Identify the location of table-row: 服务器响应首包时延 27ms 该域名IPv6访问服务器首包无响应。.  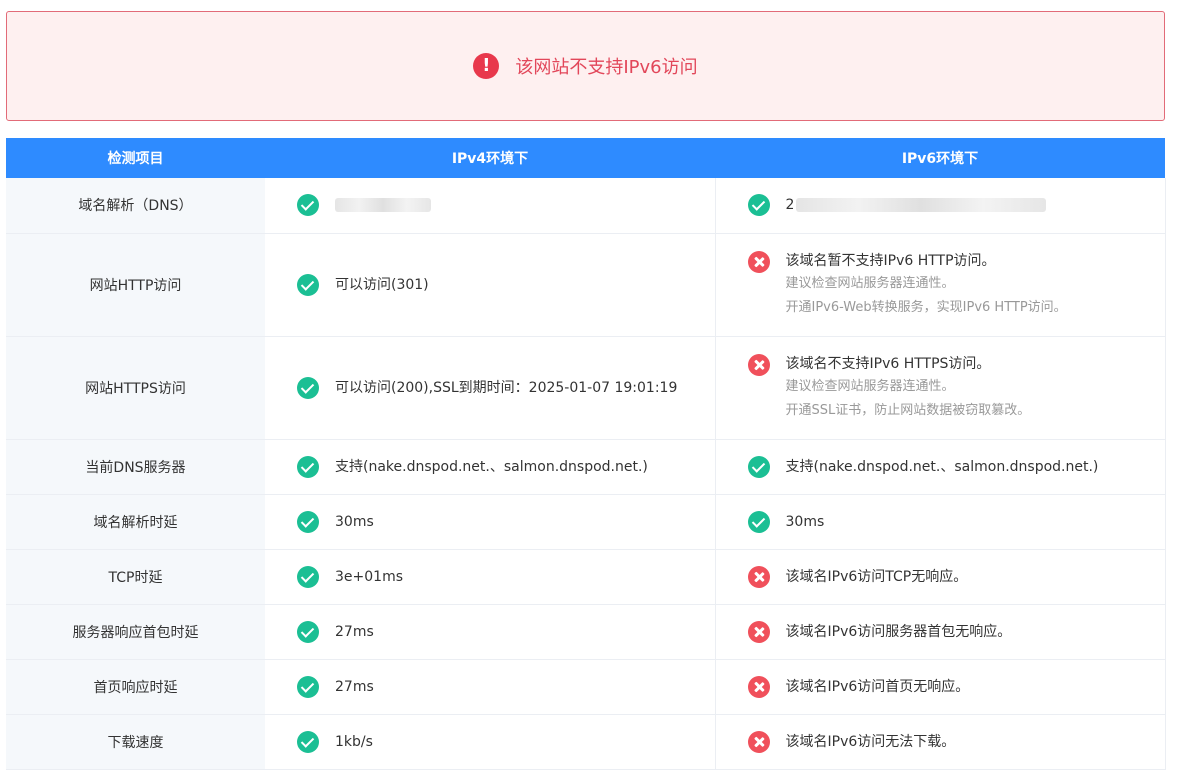
(586, 632).